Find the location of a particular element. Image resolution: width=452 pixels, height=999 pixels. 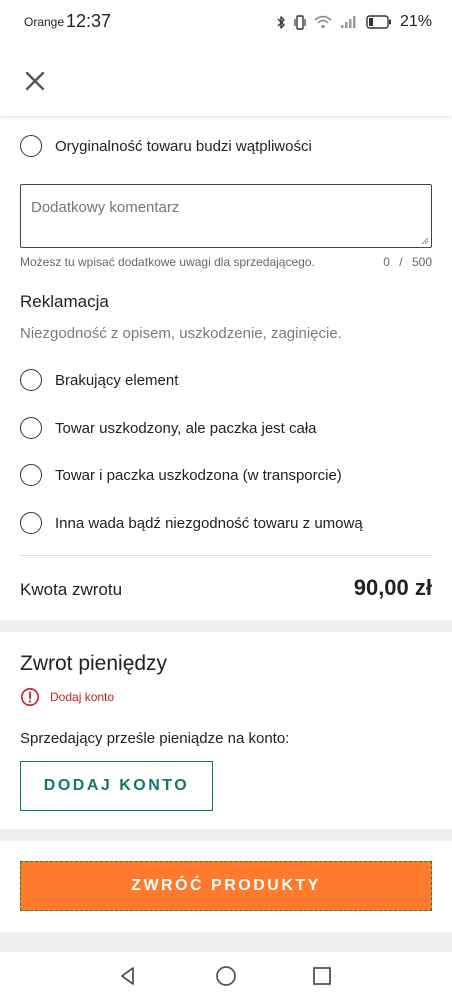

status-icons: 21% is located at coordinates (354, 22).